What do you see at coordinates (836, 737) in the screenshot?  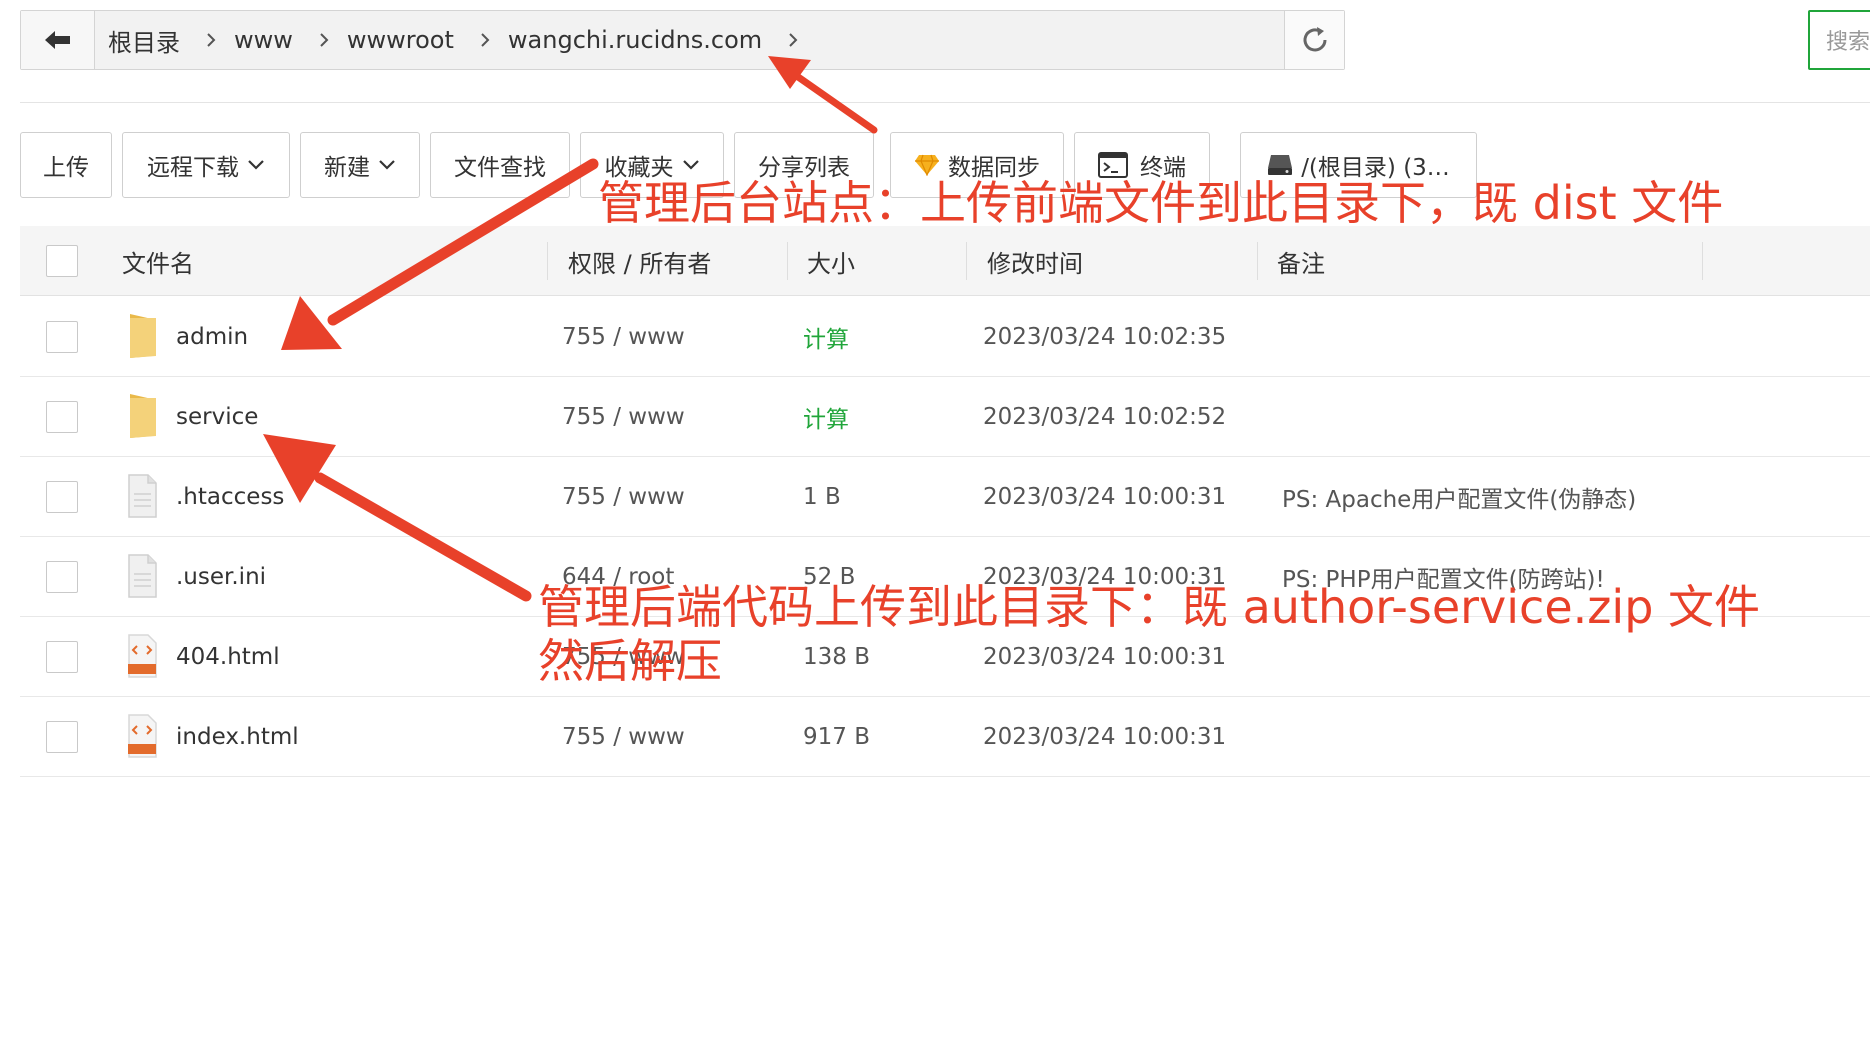 I see `file-size: 917 B` at bounding box center [836, 737].